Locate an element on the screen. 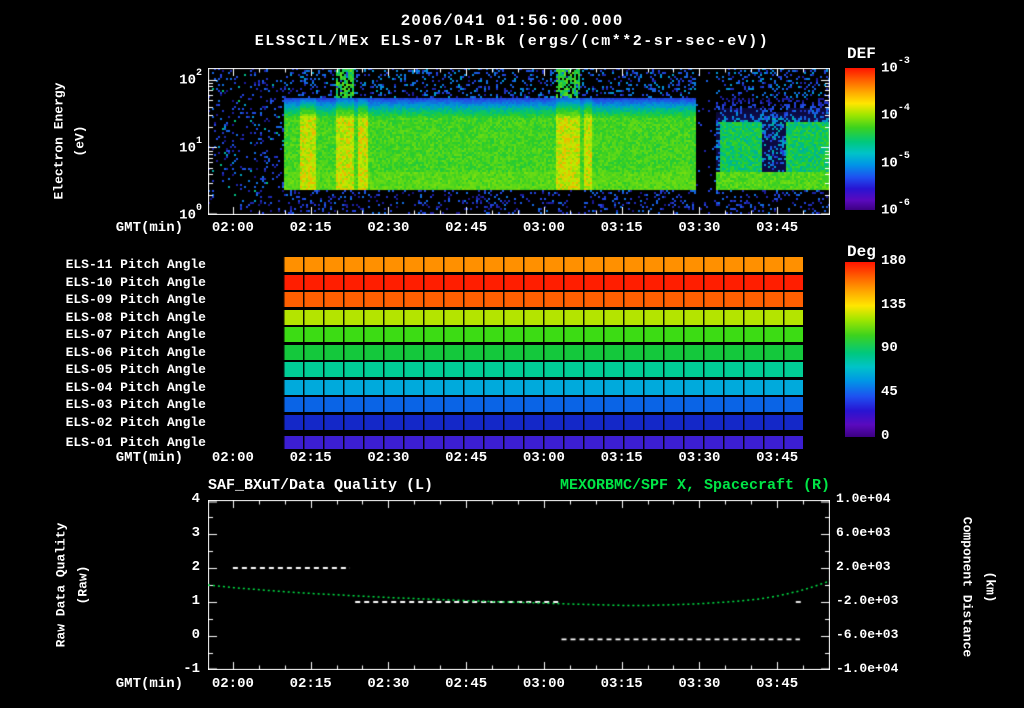  deg-colorbar-tick: 0 is located at coordinates (885, 436).